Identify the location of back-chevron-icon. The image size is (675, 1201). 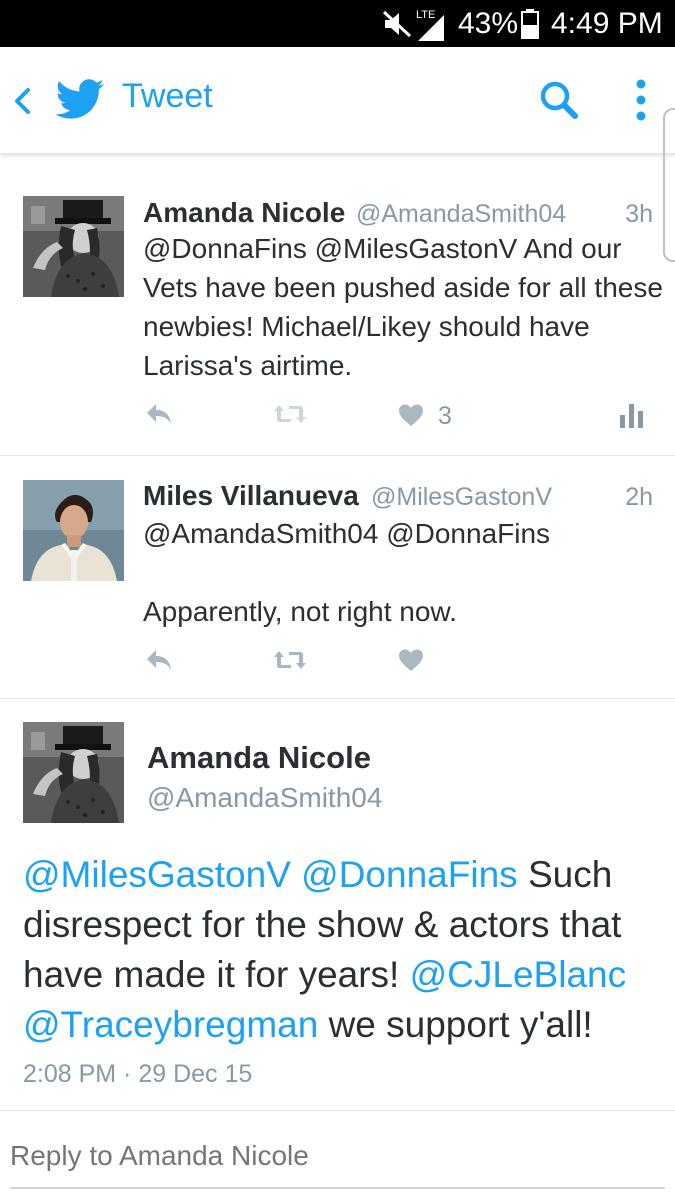
(23, 103).